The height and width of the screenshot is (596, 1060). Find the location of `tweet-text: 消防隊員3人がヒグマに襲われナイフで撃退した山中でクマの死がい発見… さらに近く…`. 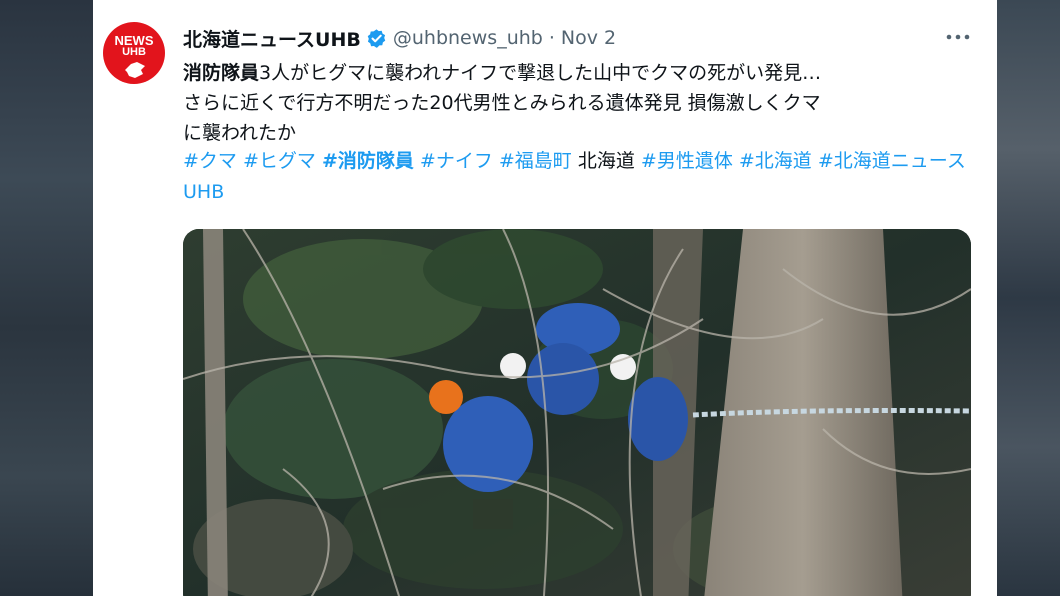

tweet-text: 消防隊員3人がヒグマに襲われナイフで撃退した山中でクマの死がい発見… さらに近く… is located at coordinates (578, 103).